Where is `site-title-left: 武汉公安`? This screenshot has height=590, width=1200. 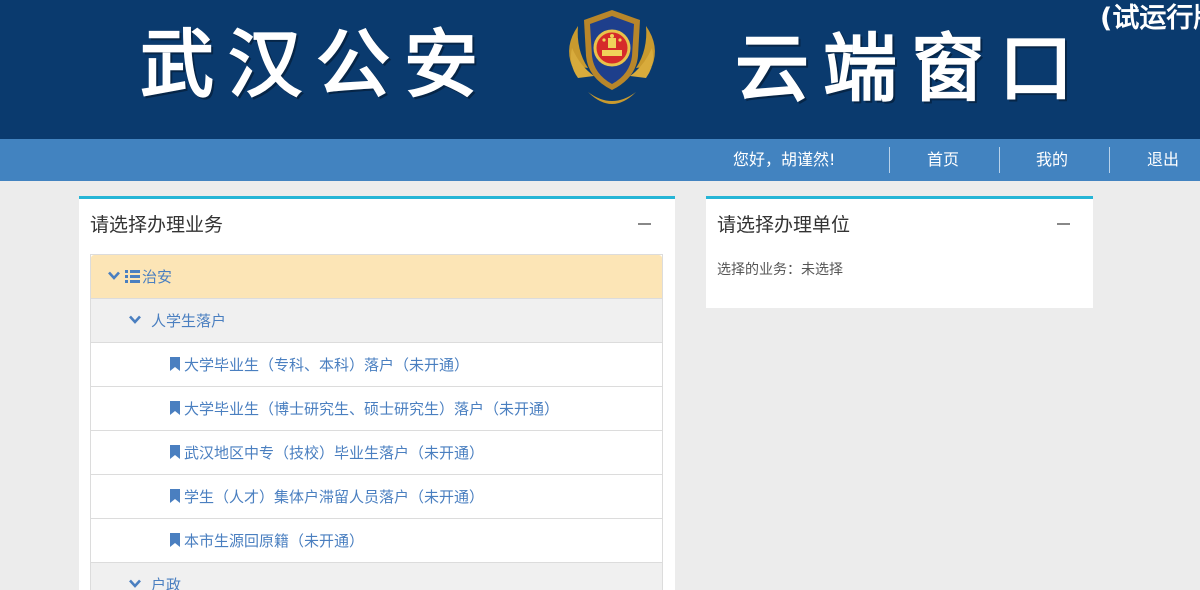 site-title-left: 武汉公安 is located at coordinates (316, 65).